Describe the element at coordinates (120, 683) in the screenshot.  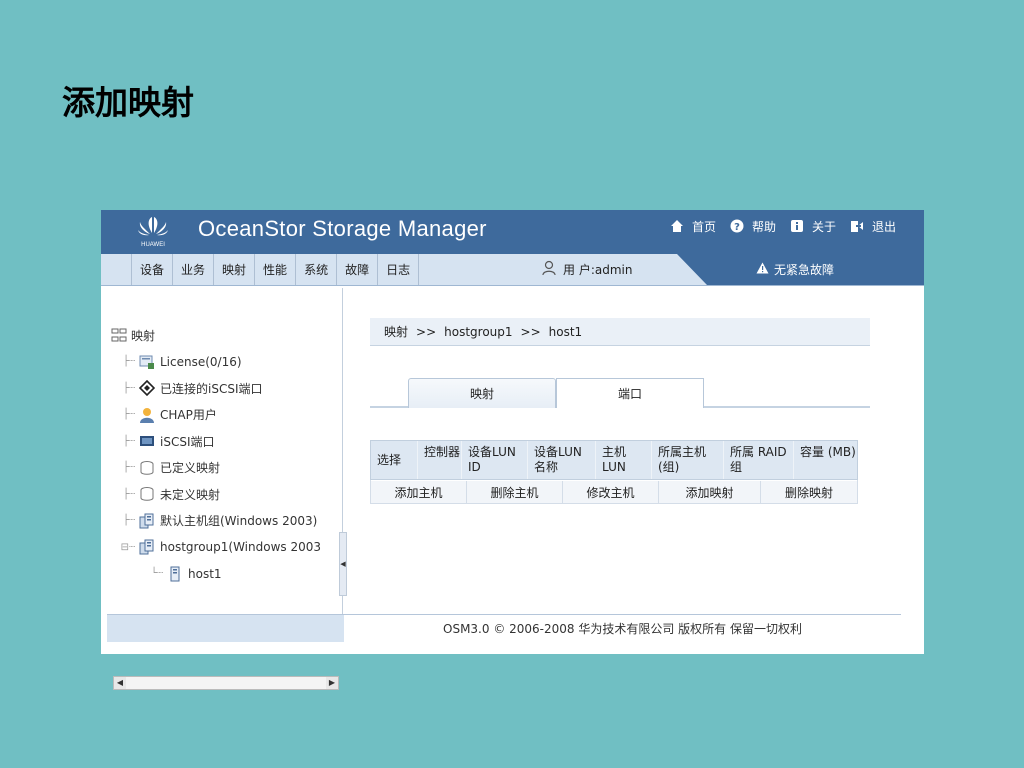
I see `scroll-left-arrow-icon: ◀` at that location.